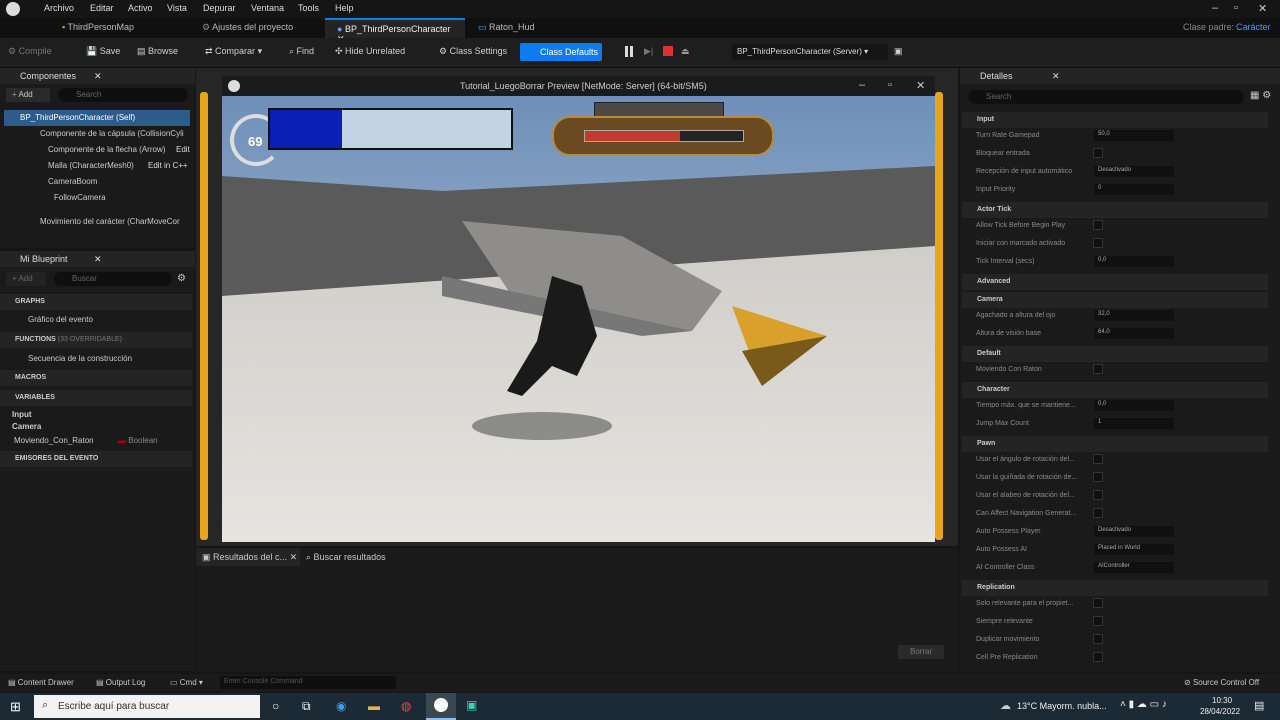 The width and height of the screenshot is (1280, 720). Describe the element at coordinates (69, 359) in the screenshot. I see `construction-script-item: Secuencia de la construcción` at that location.